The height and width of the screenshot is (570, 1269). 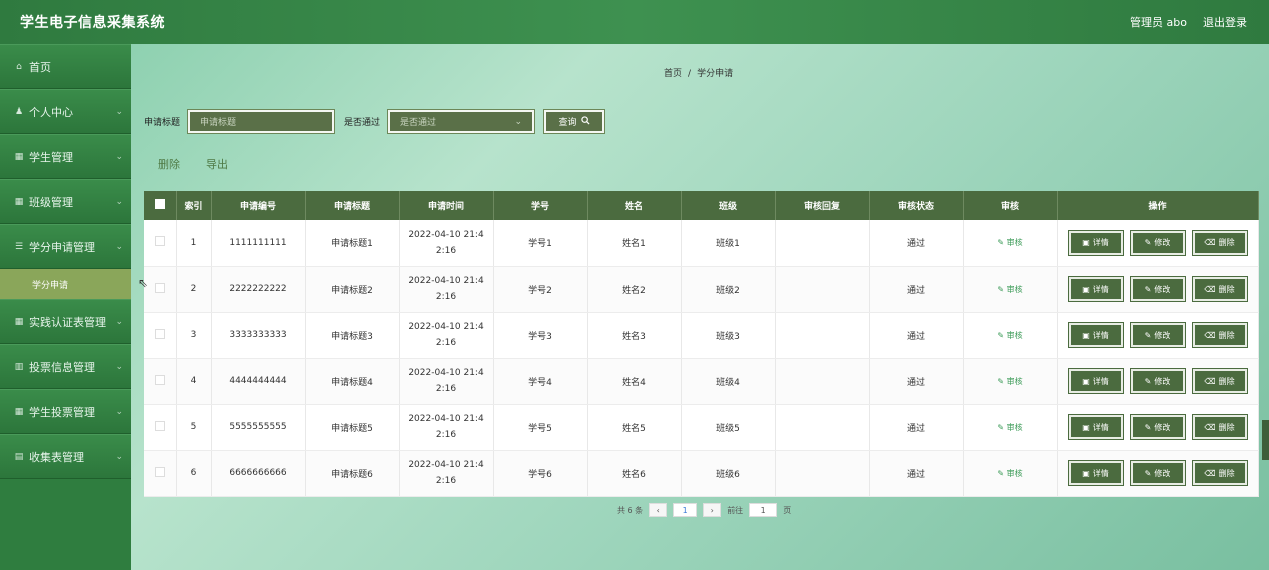 What do you see at coordinates (352, 205) in the screenshot?
I see `column-header: 申请标题` at bounding box center [352, 205].